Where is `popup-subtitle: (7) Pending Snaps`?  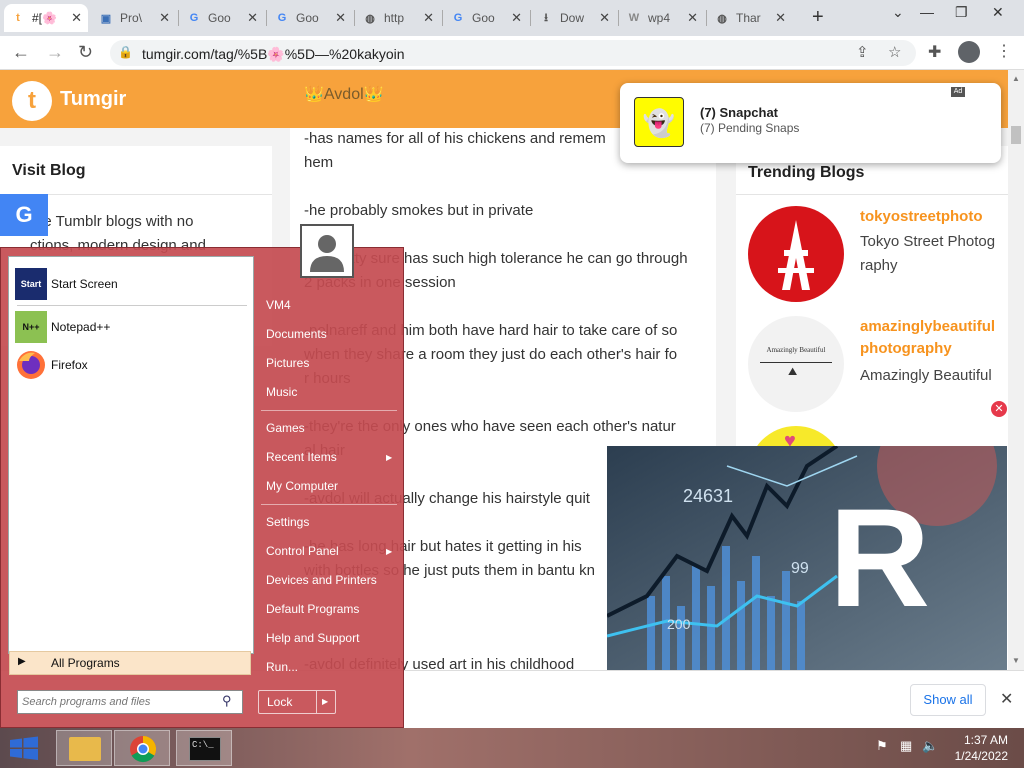 popup-subtitle: (7) Pending Snaps is located at coordinates (749, 128).